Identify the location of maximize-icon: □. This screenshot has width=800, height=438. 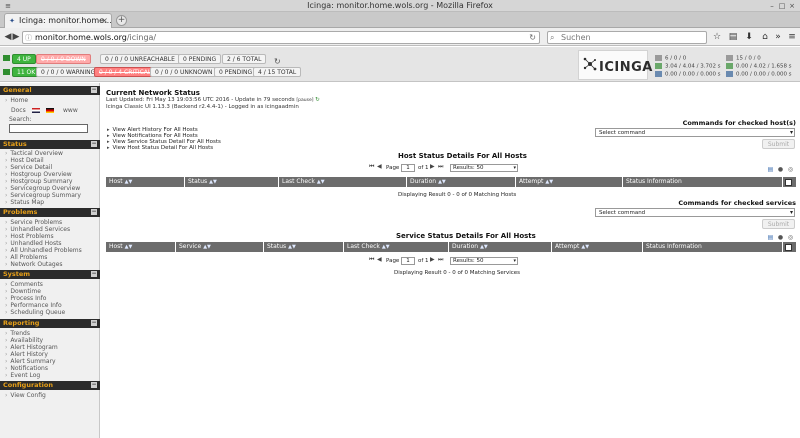
(782, 6).